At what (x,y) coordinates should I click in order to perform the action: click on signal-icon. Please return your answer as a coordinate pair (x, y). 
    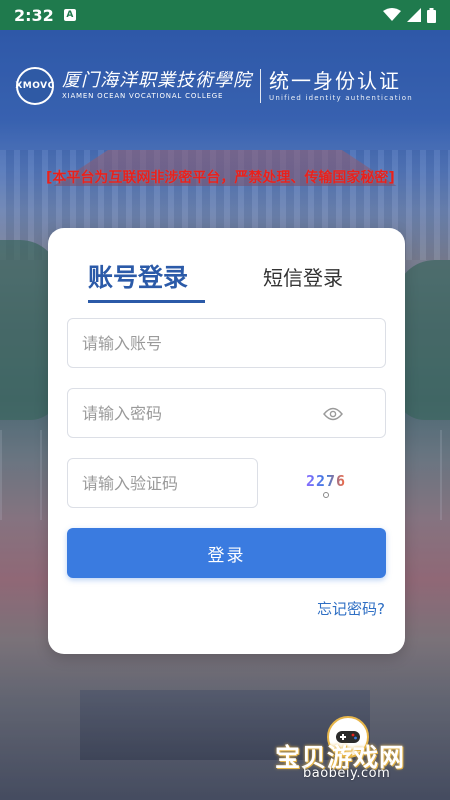
    Looking at the image, I should click on (414, 15).